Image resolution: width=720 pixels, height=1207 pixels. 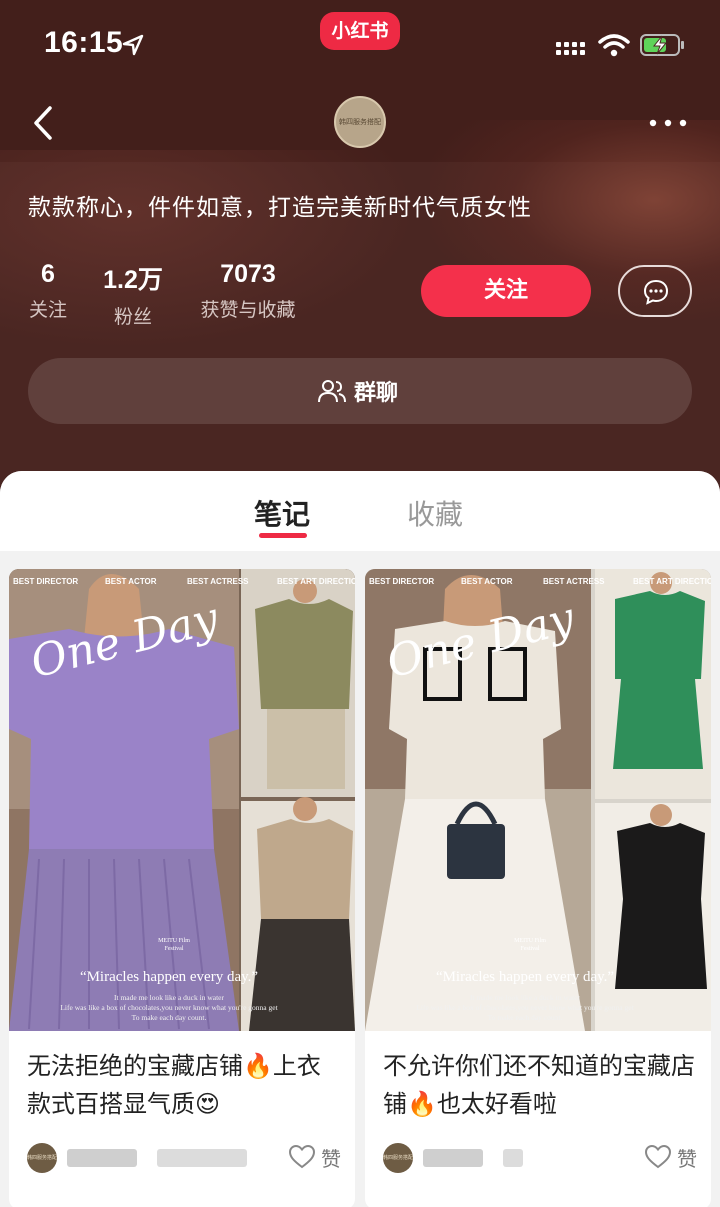 What do you see at coordinates (506, 291) in the screenshot?
I see `follow-button: 关注` at bounding box center [506, 291].